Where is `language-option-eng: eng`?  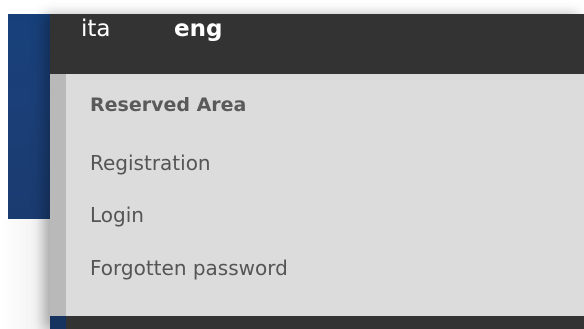 language-option-eng: eng is located at coordinates (198, 29).